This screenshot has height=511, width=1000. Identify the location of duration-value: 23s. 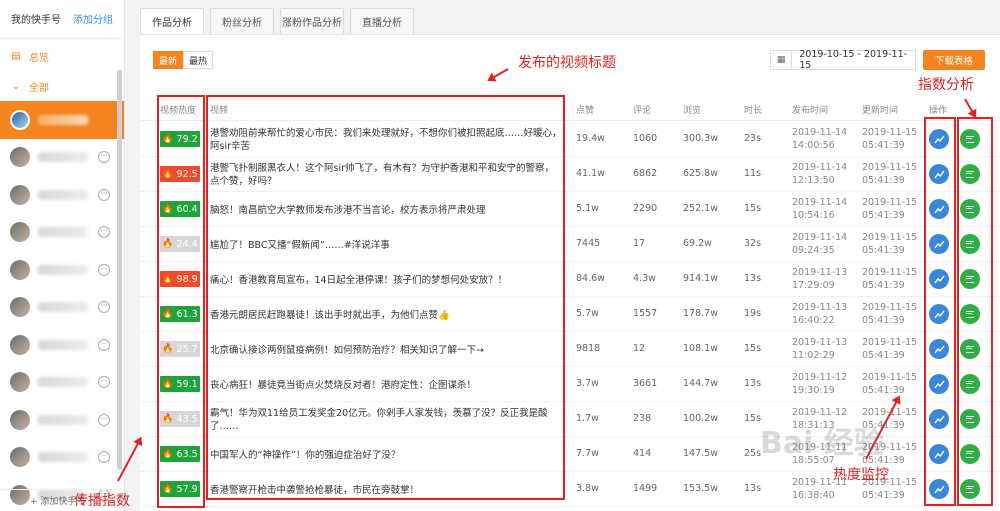
(753, 138).